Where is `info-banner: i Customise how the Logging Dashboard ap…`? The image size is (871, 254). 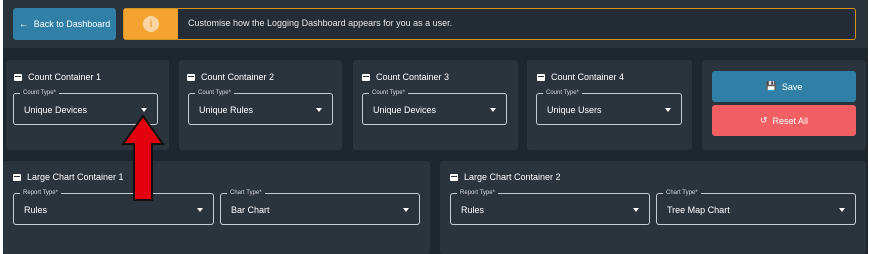
info-banner: i Customise how the Logging Dashboard ap… is located at coordinates (489, 24).